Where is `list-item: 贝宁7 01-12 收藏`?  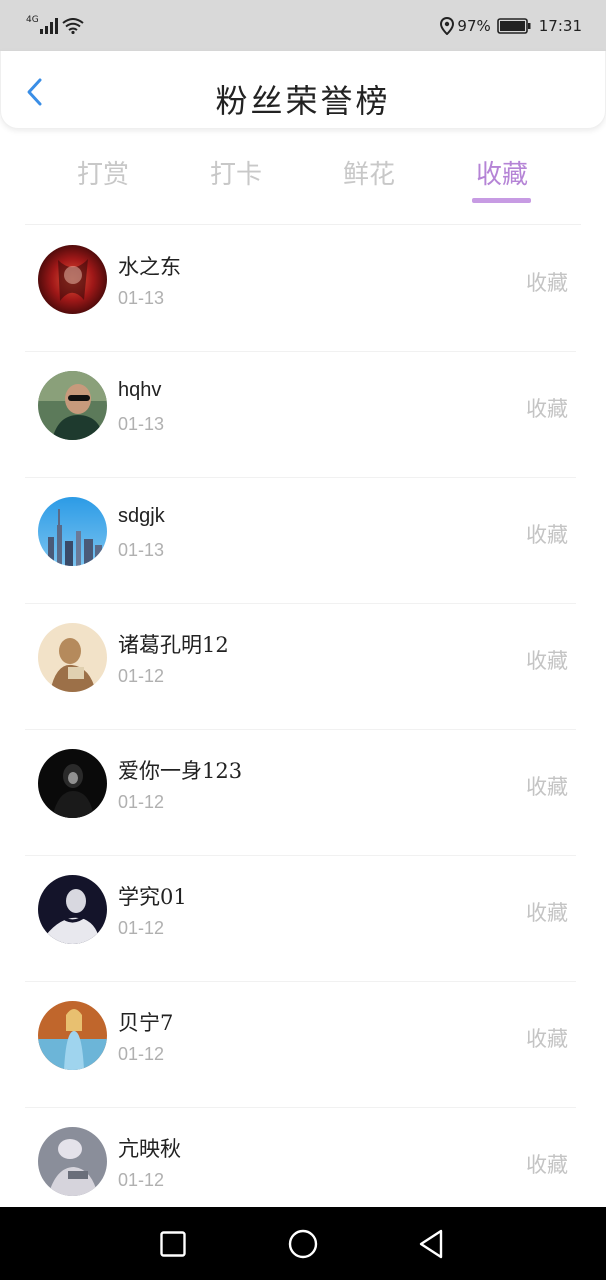
list-item: 贝宁7 01-12 收藏 is located at coordinates (303, 1045).